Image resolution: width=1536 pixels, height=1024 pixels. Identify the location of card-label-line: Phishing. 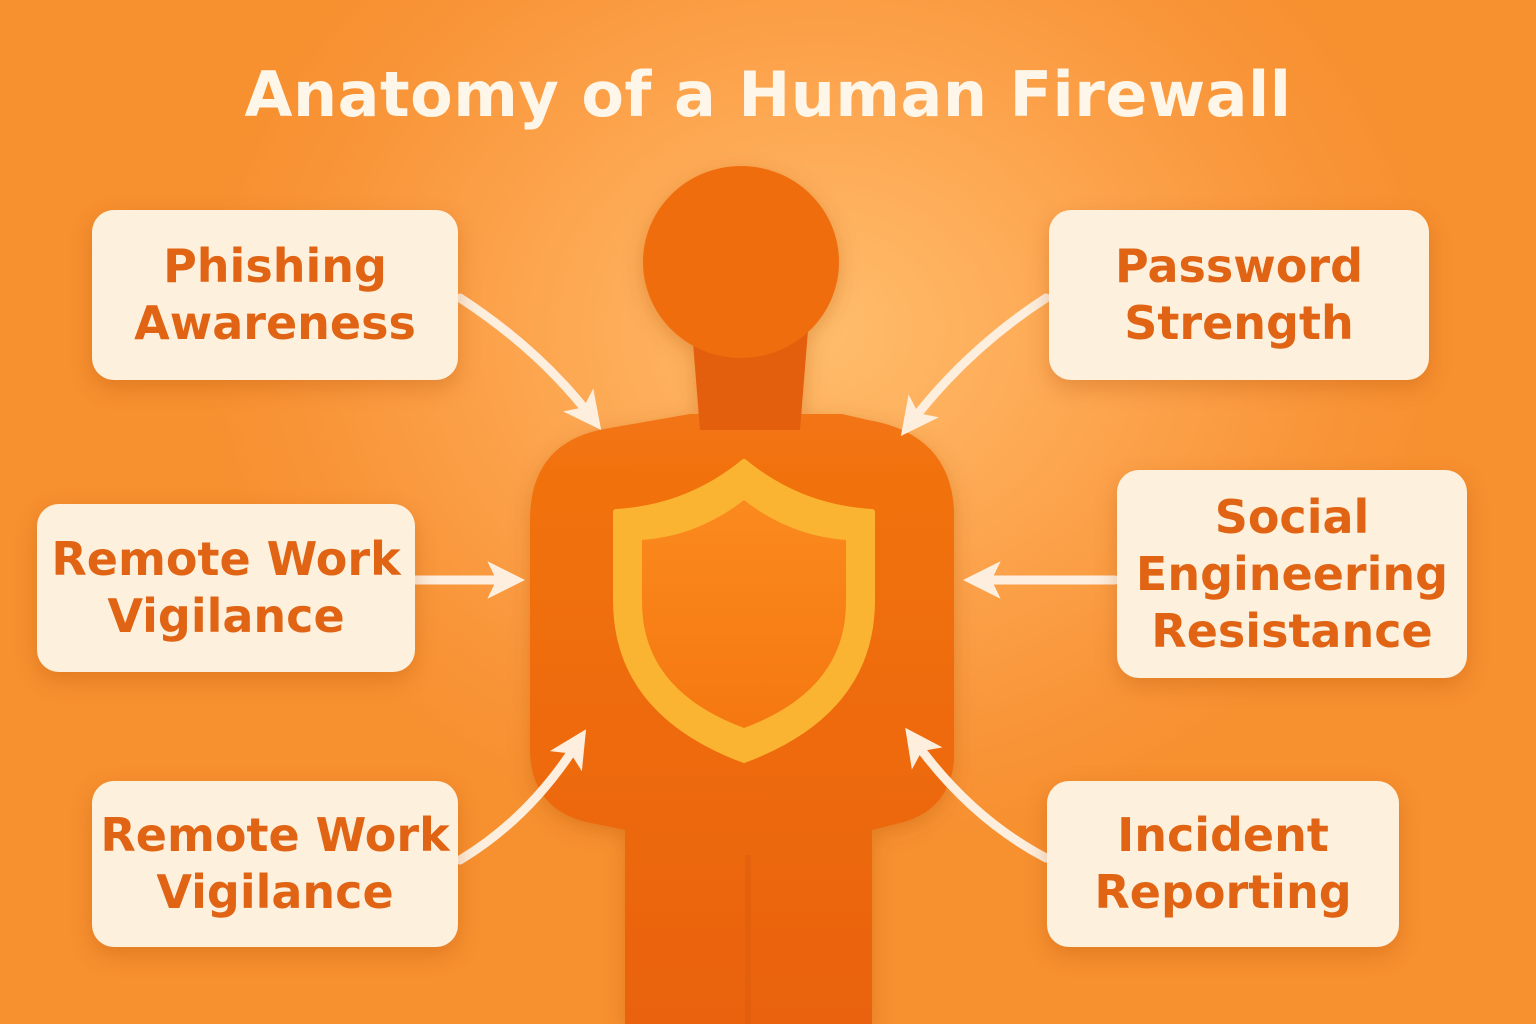
(275, 266).